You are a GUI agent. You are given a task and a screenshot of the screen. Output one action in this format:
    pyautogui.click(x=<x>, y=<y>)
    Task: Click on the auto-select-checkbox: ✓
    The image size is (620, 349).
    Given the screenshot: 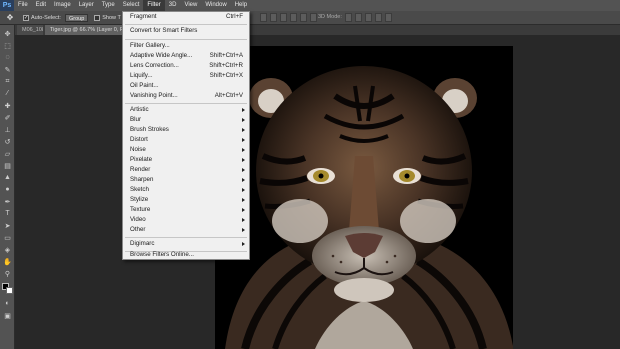 What is the action you would take?
    pyautogui.click(x=26, y=17)
    